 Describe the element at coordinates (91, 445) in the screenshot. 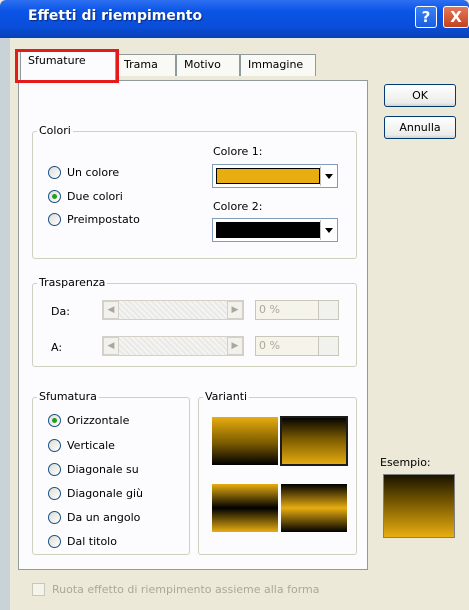

I see `radio-verticale-label: Verticale` at that location.